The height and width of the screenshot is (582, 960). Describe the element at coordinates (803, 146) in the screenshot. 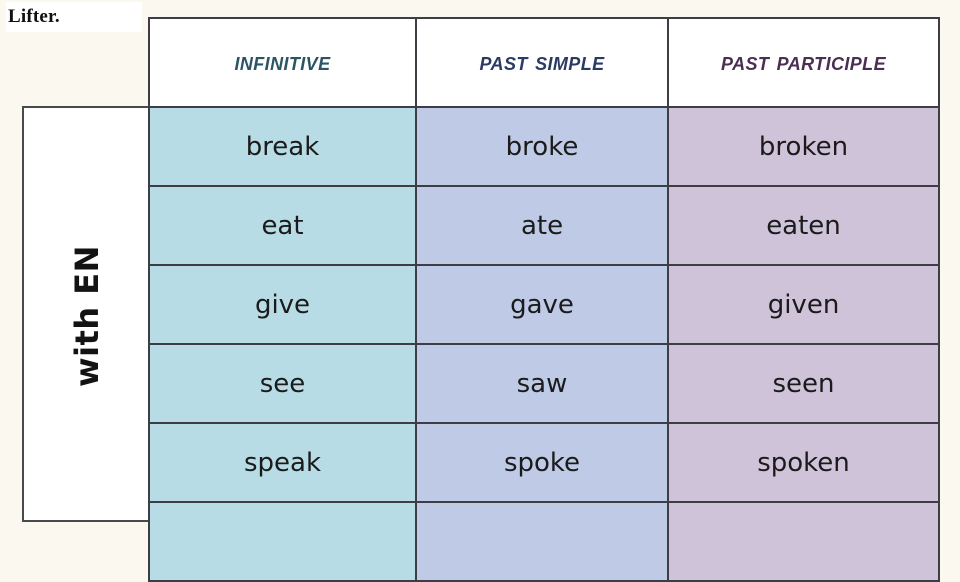

I see `cell-past-participle: broken` at that location.